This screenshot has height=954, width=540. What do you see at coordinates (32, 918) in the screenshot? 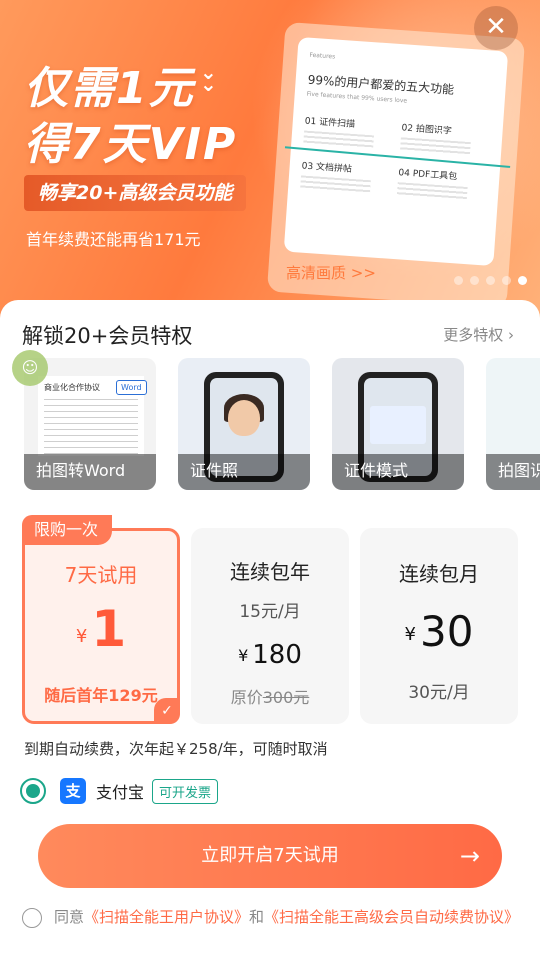
I see `agree-radio` at bounding box center [32, 918].